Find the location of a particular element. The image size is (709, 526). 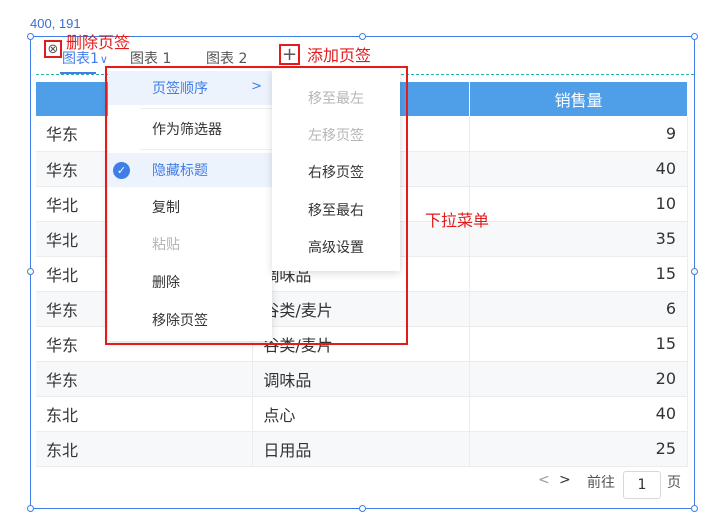

close-circle-icon: ⊗ is located at coordinates (53, 49).